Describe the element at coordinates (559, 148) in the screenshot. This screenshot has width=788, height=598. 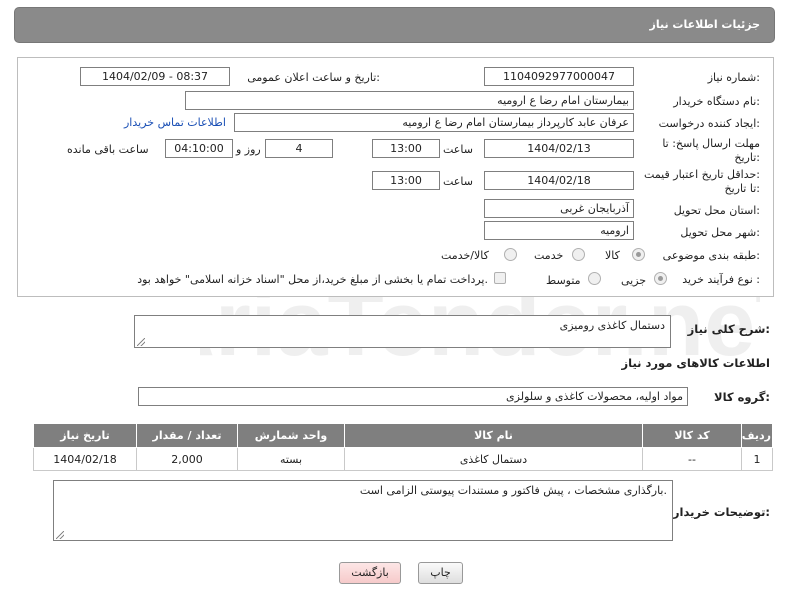
I see `deadline-date-field: 1404/02/13` at that location.